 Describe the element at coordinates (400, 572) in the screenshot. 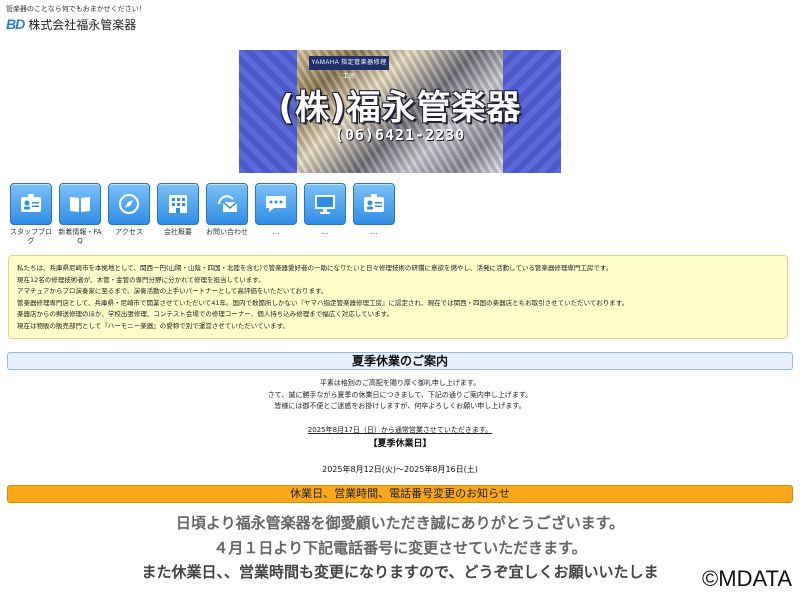

I see `change-notice-line-3: また休業日、、営業時間も変更になりますので、どうぞ宜しくお願いいたしま` at that location.